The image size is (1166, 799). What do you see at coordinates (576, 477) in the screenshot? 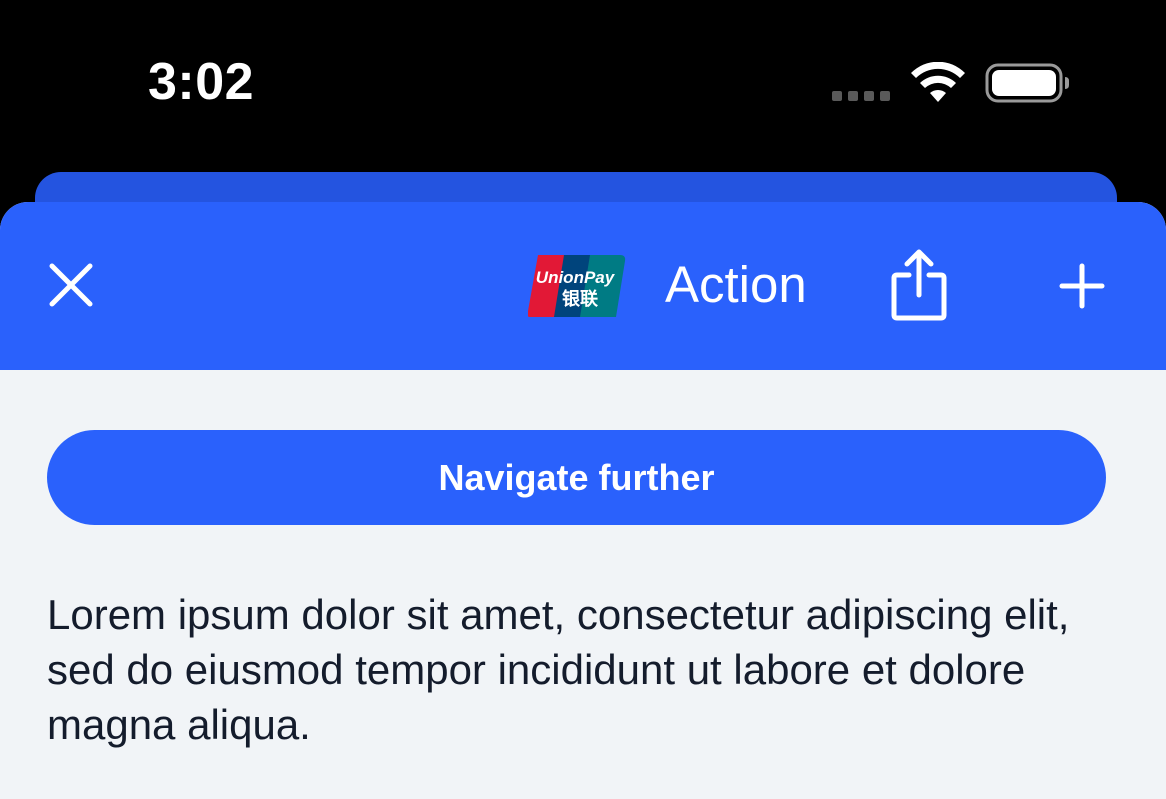
I see `navigate-further-button: Navigate further` at bounding box center [576, 477].